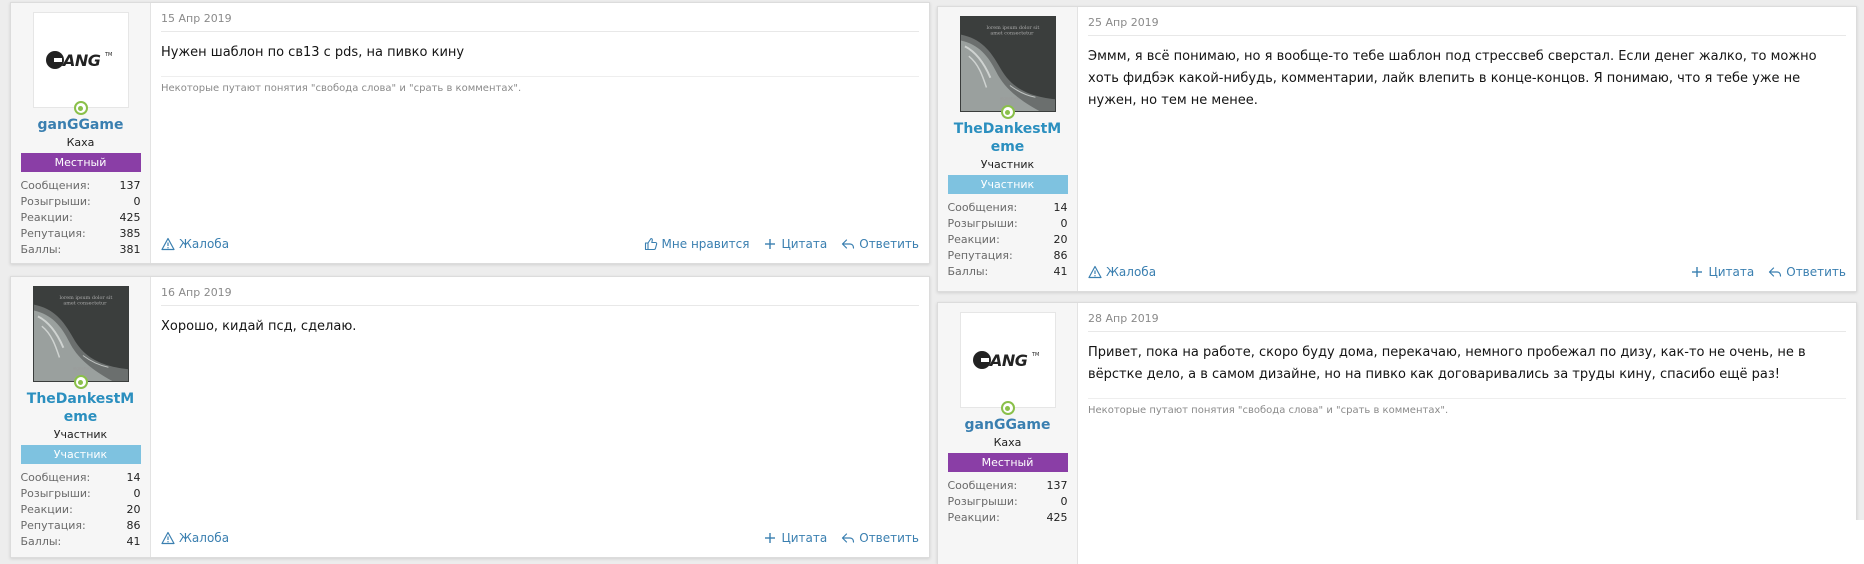  Describe the element at coordinates (540, 244) in the screenshot. I see `post-actions: Жалоба Мне нравится Цитата Ответить` at that location.